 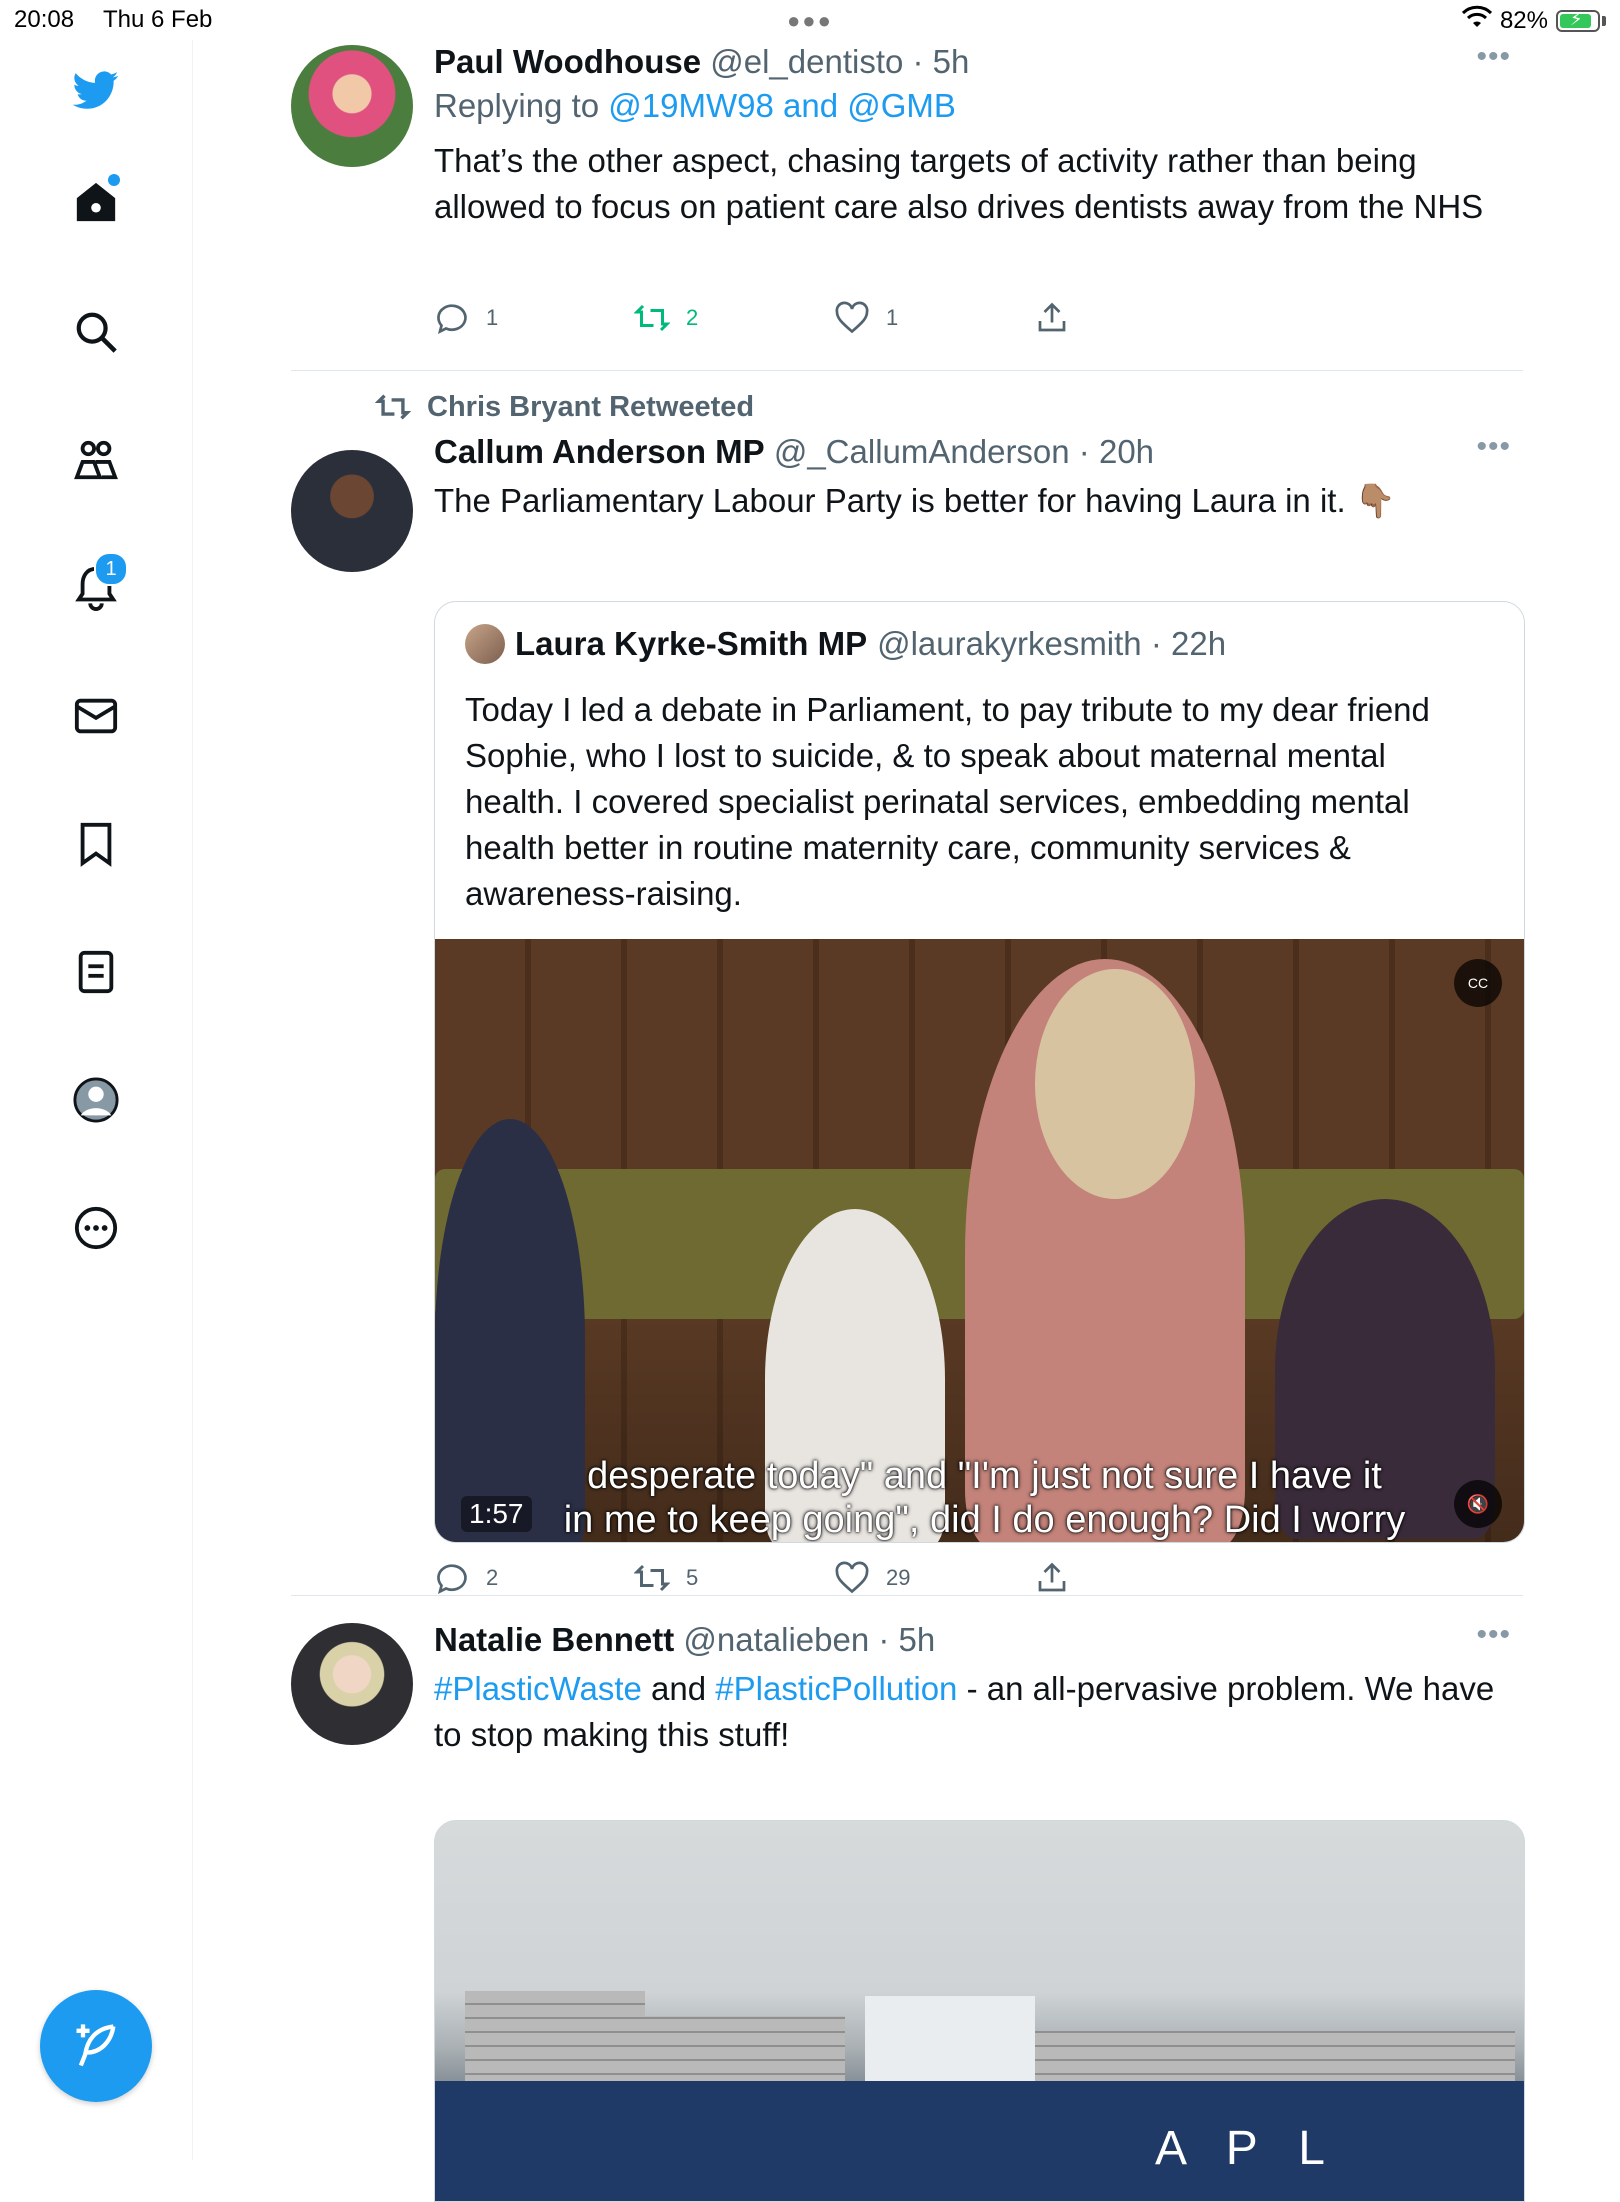 I want to click on author-name: Paul Woodhouse, so click(x=567, y=61).